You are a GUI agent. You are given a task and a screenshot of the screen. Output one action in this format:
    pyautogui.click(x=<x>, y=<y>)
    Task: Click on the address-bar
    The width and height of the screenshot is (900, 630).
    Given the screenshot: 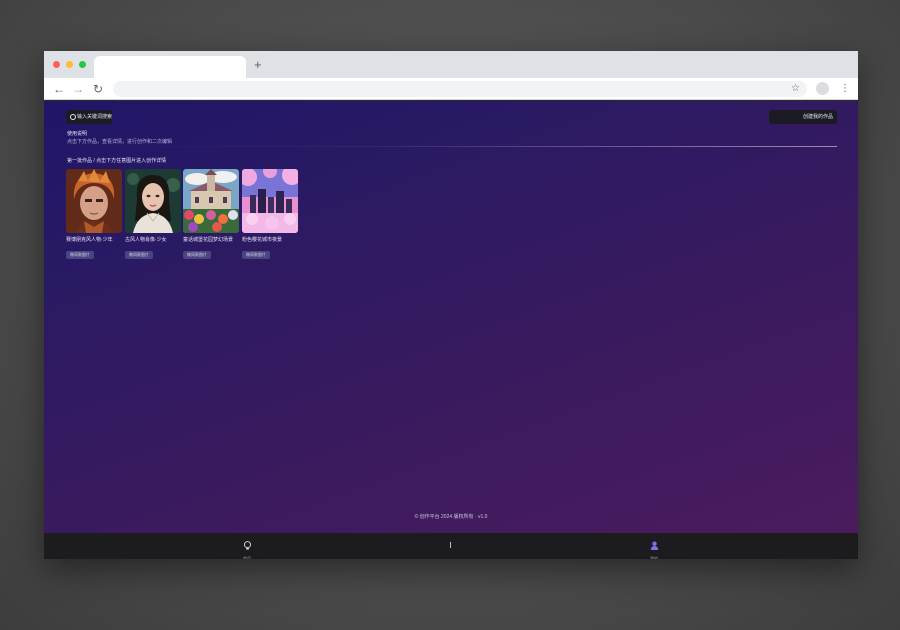 What is the action you would take?
    pyautogui.click(x=460, y=89)
    